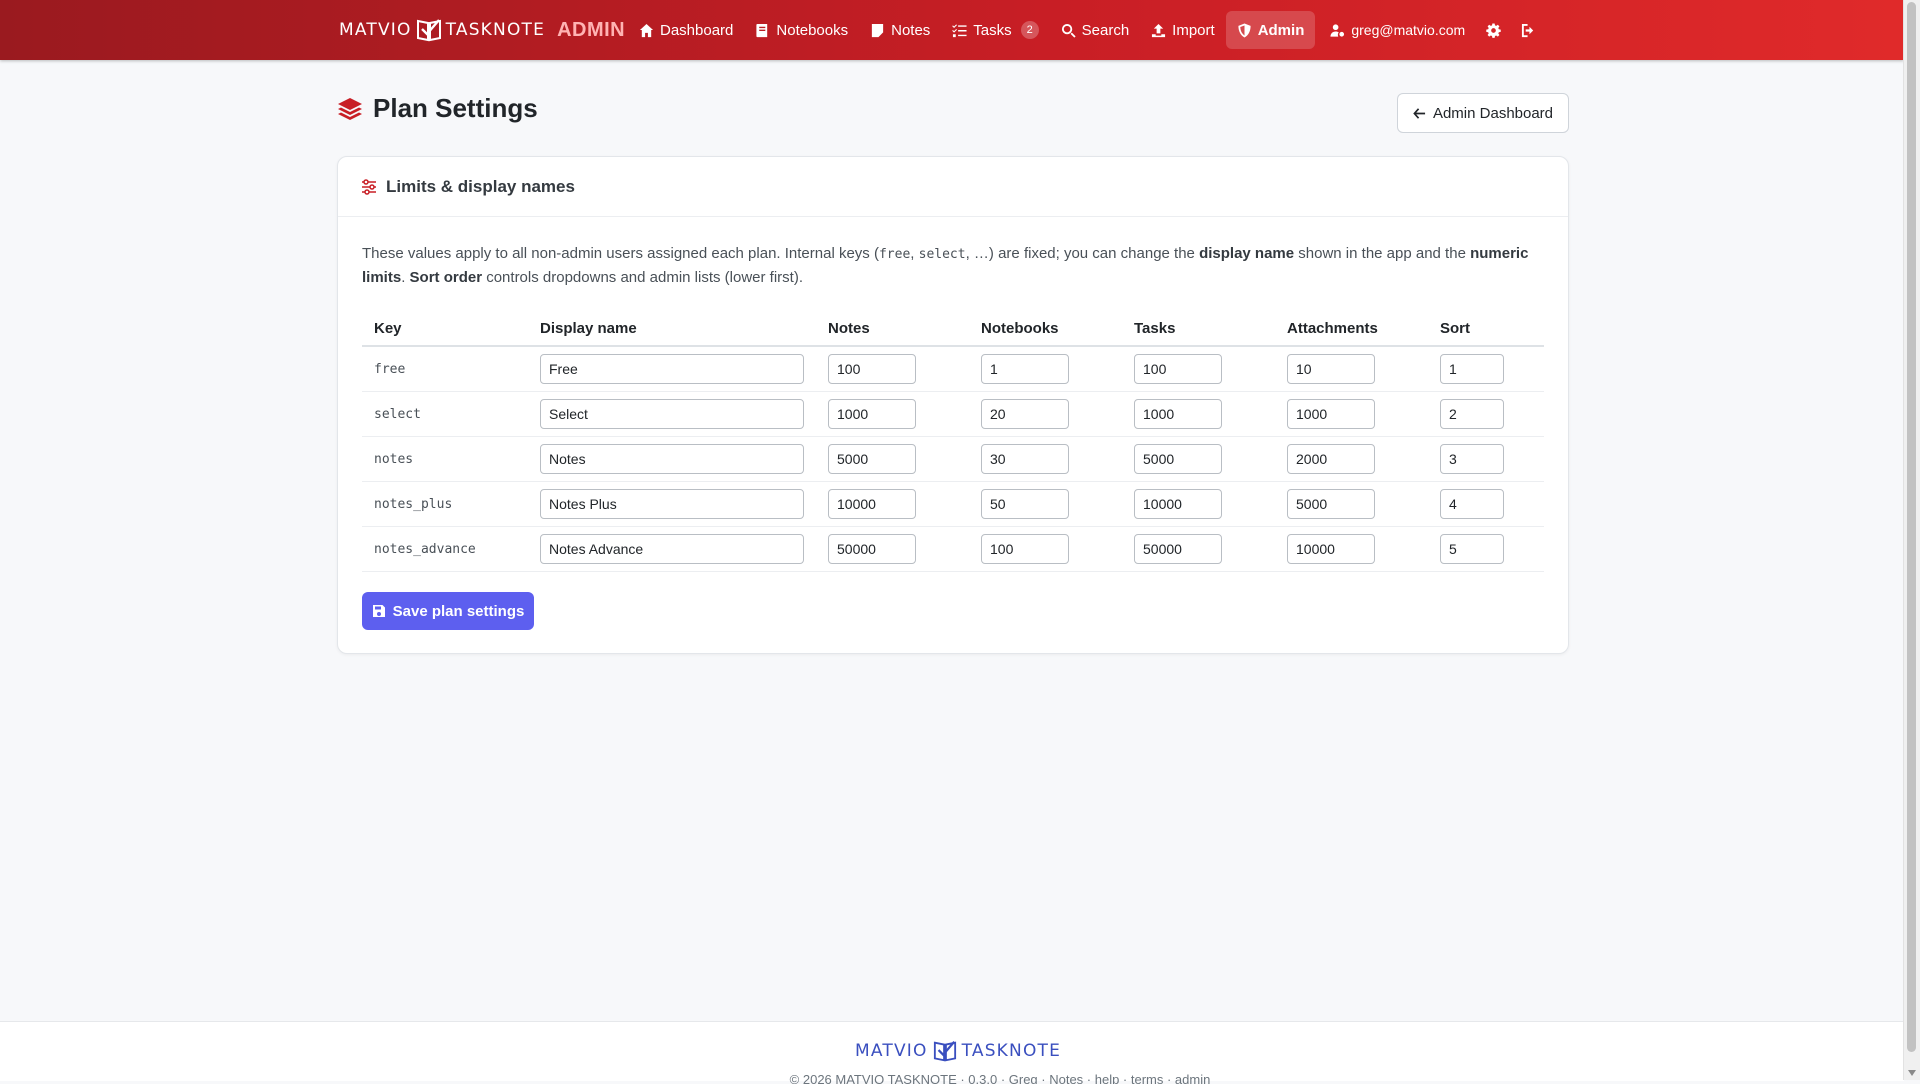 This screenshot has width=1920, height=1084. Describe the element at coordinates (1198, 329) in the screenshot. I see `column-header-tasks: Tasks` at that location.